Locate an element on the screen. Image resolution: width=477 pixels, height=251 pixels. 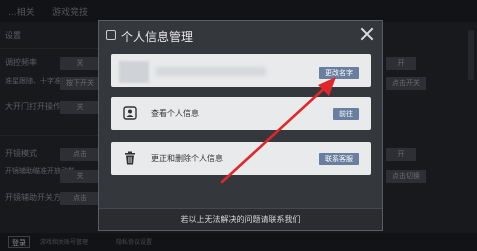
dialog-footer: 若以上无法解决的问题请联系我们 is located at coordinates (240, 219).